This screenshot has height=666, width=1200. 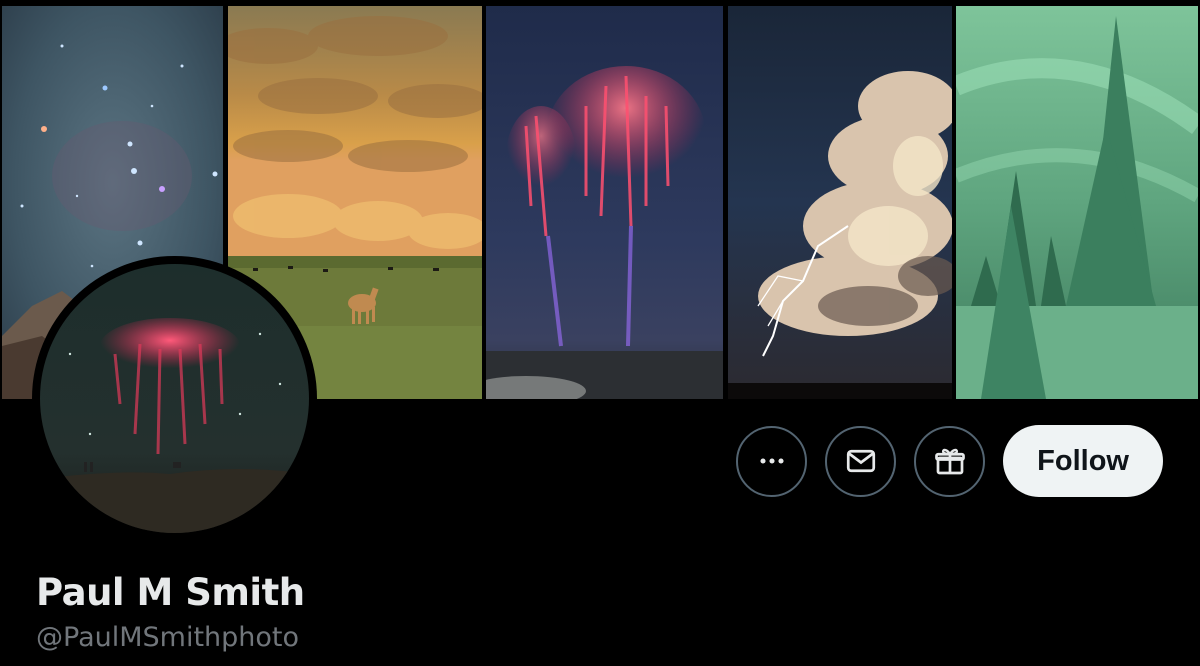 I want to click on banner-photo-red-sprites, so click(x=604, y=202).